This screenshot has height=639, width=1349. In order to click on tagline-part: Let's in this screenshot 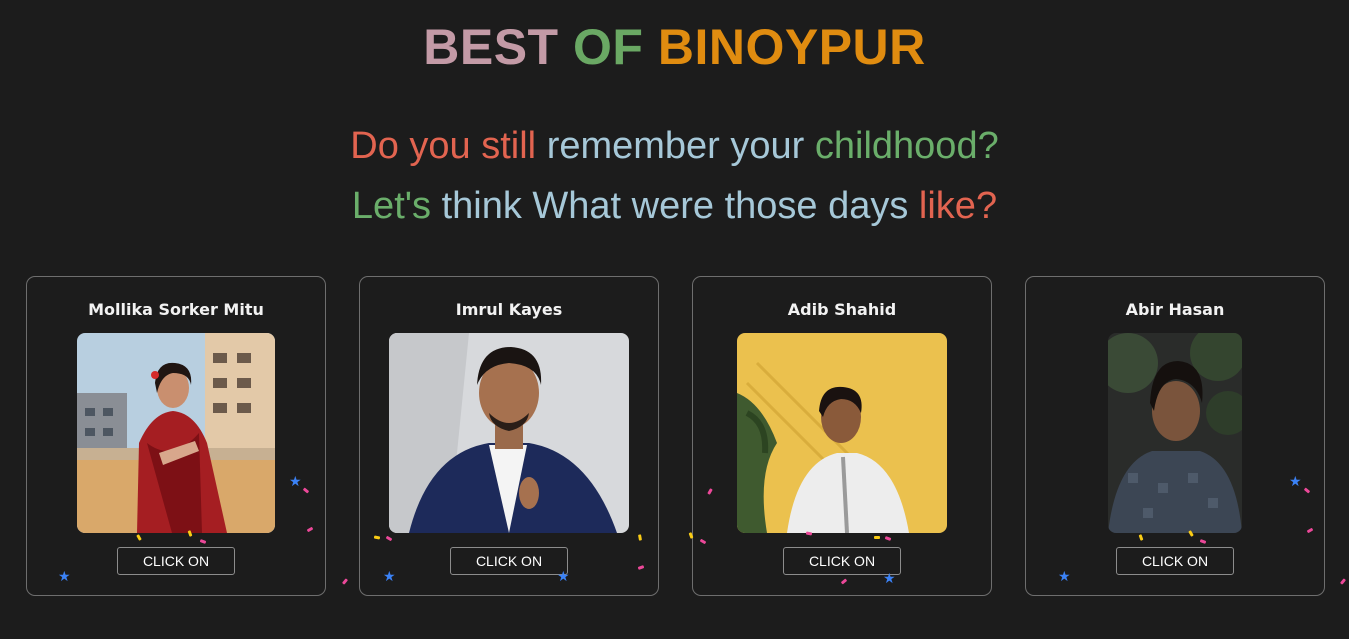, I will do `click(391, 206)`.